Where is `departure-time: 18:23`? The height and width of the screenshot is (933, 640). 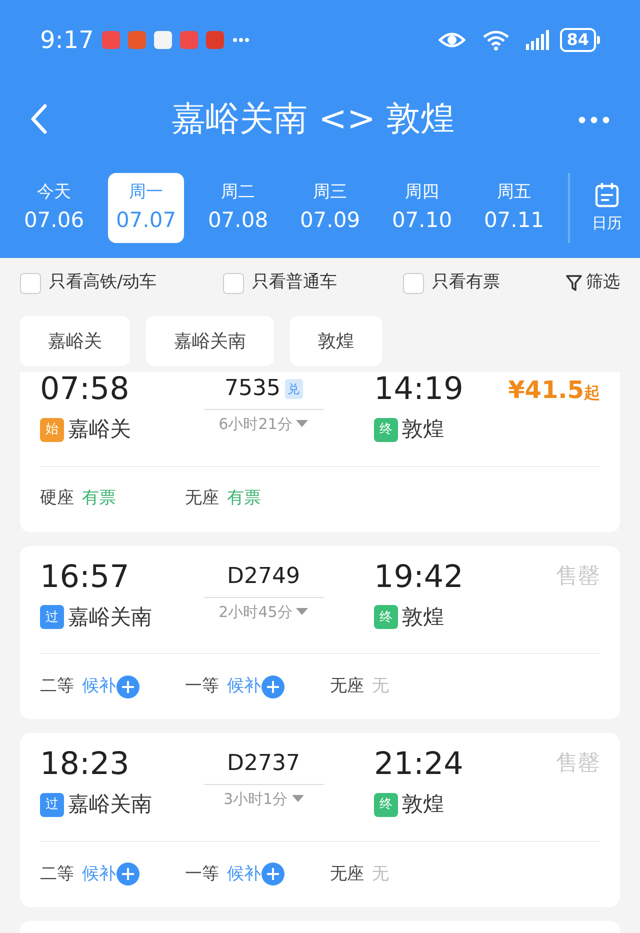 departure-time: 18:23 is located at coordinates (85, 764).